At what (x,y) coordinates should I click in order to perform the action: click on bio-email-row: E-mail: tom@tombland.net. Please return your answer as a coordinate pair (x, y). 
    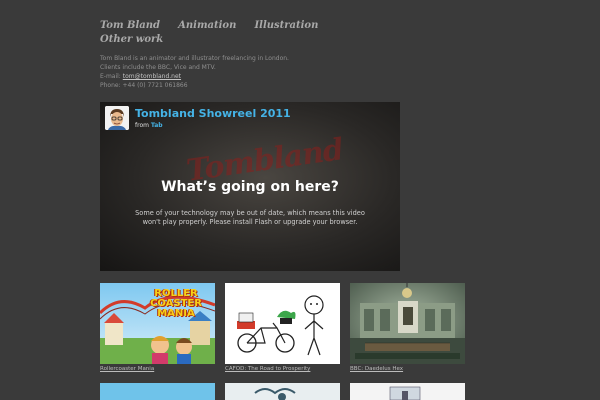
    Looking at the image, I should click on (194, 76).